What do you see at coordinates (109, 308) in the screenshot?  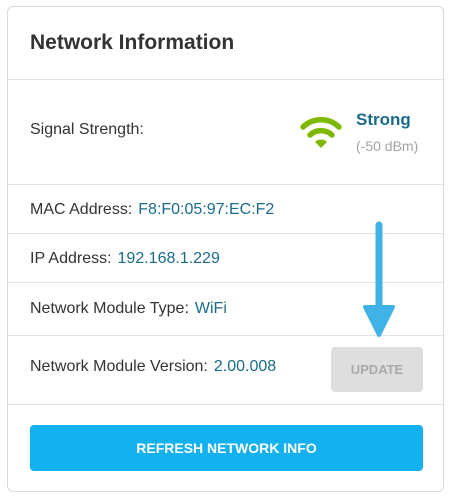 I see `module-type-label: Network Module Type:` at bounding box center [109, 308].